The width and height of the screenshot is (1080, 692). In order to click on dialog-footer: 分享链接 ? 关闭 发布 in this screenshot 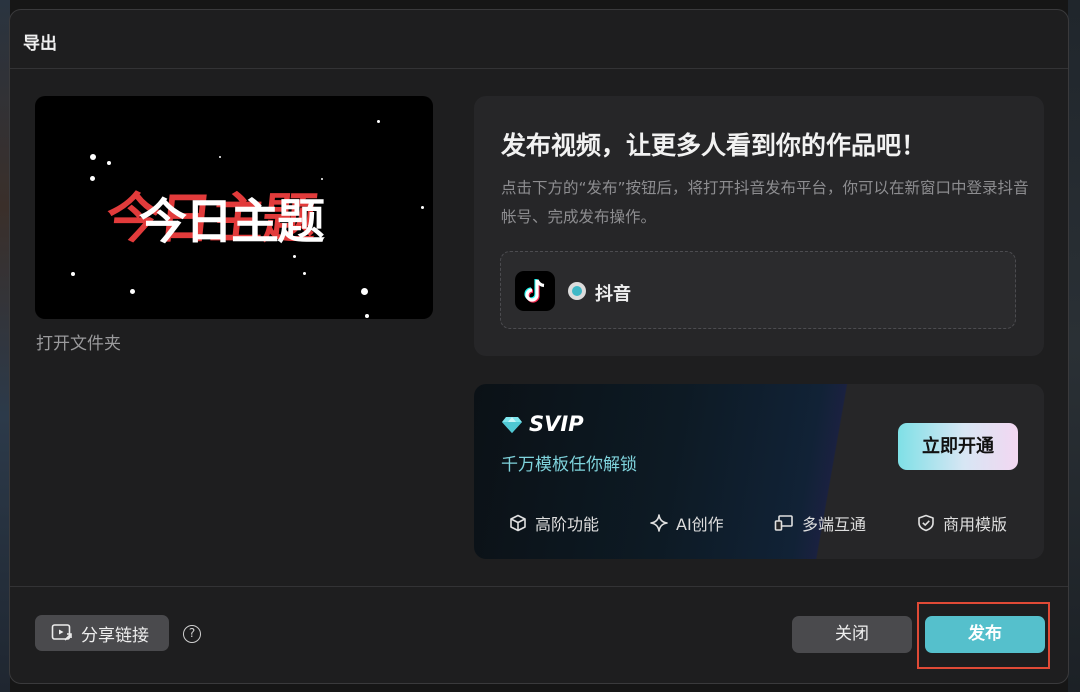, I will do `click(539, 634)`.